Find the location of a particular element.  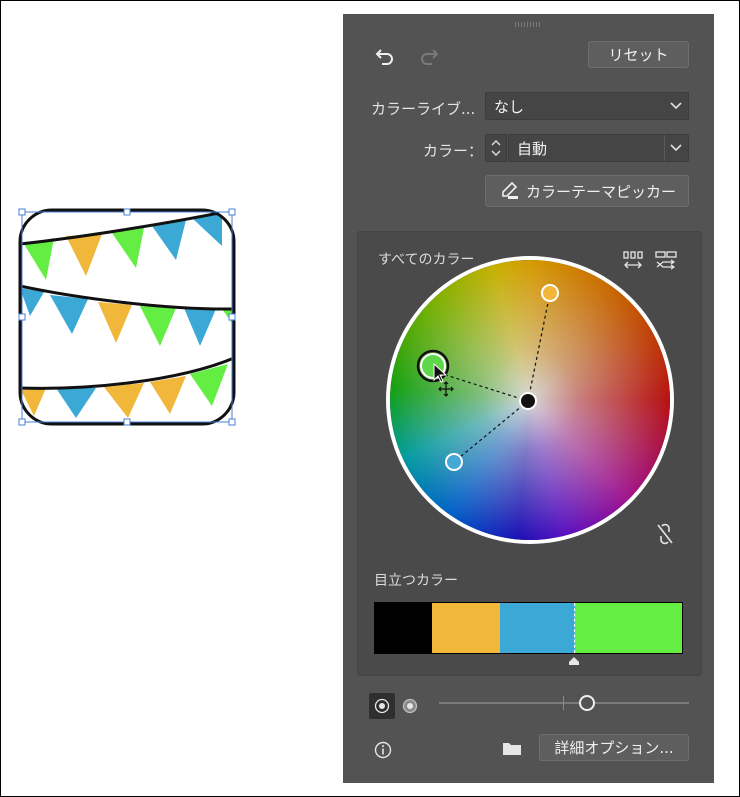

unlink-icon is located at coordinates (665, 534).